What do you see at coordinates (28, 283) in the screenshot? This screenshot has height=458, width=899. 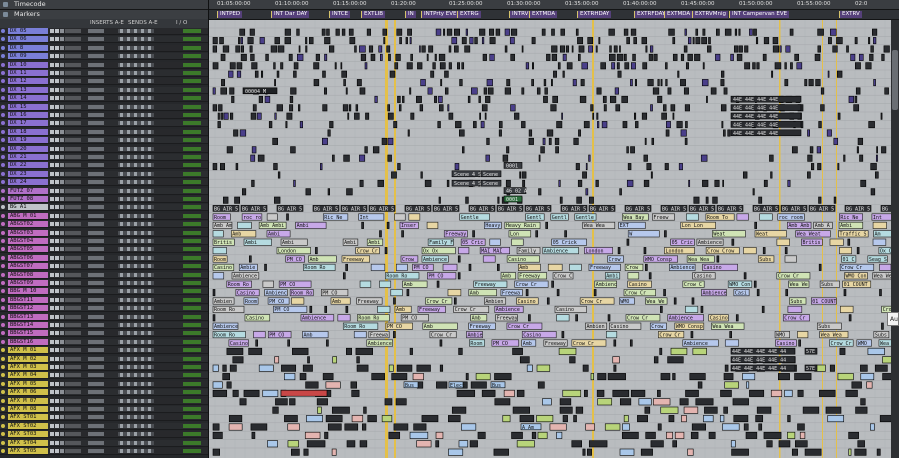 I see `track-name: ABGST09` at bounding box center [28, 283].